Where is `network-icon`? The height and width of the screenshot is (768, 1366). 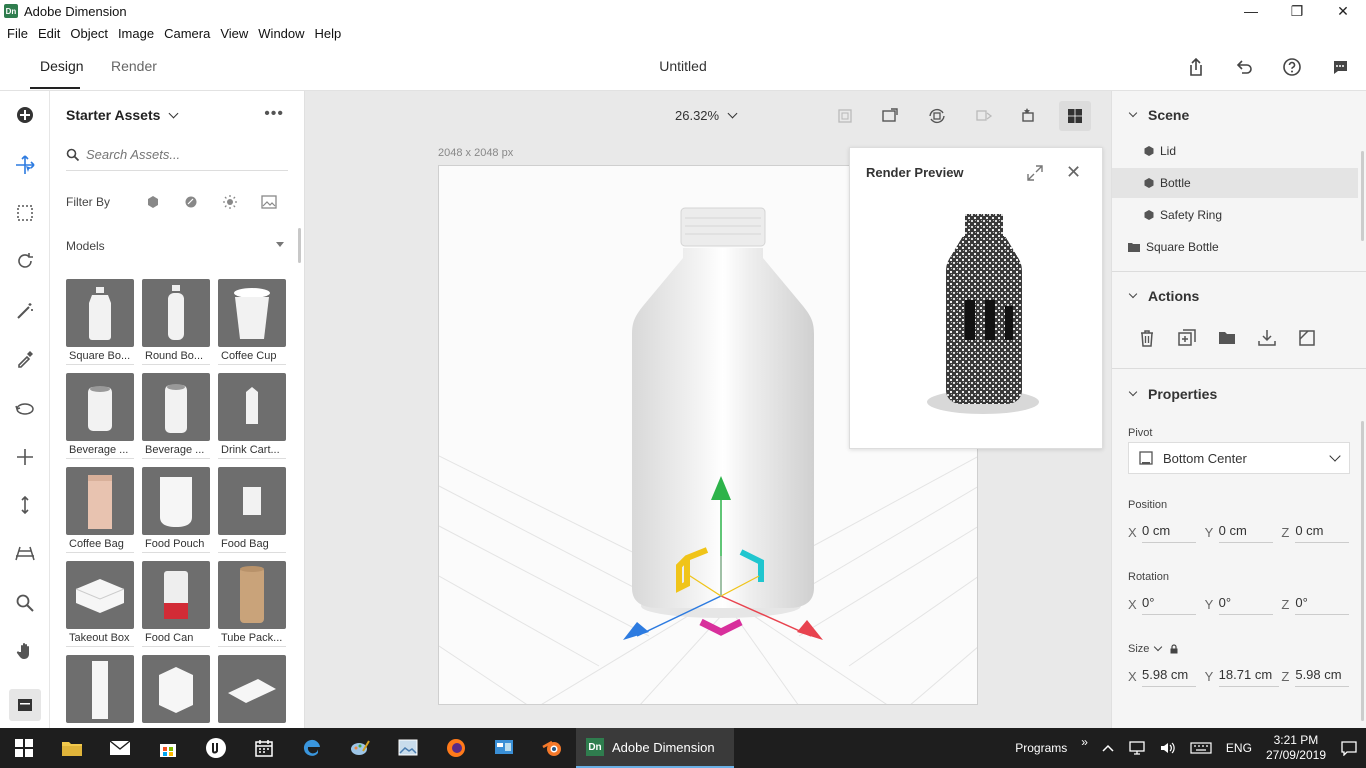
network-icon is located at coordinates (1137, 748).